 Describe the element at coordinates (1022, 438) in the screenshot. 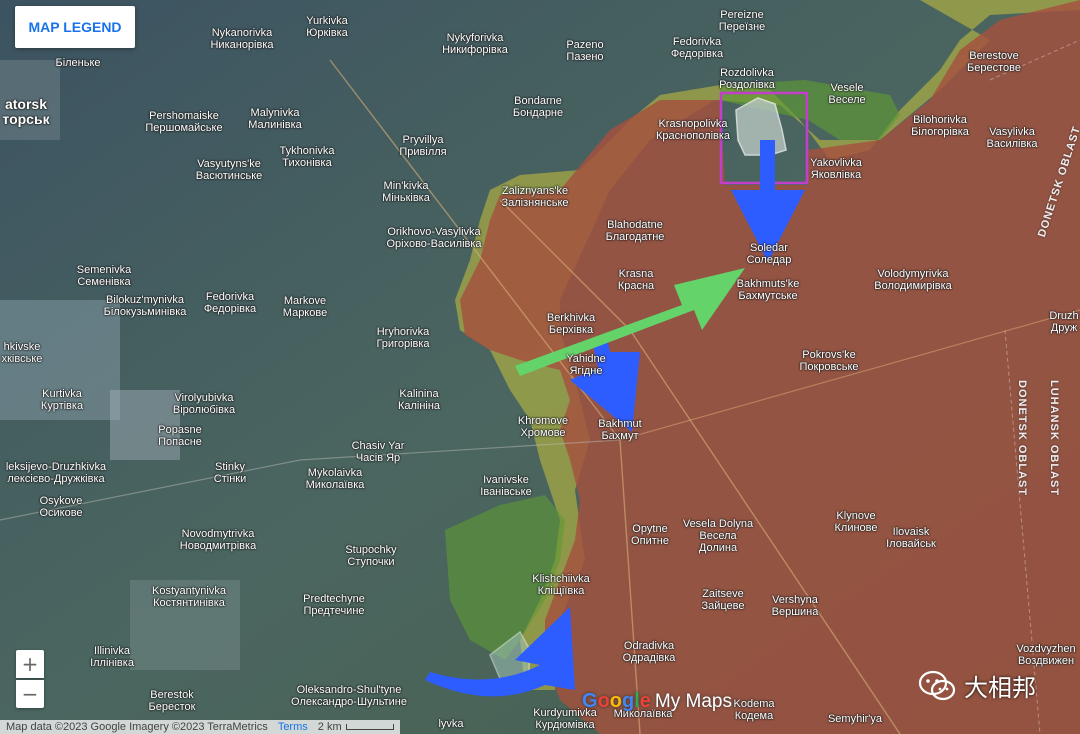

I see `oblast-label-donetsk-right: DONETSK OBLAST` at that location.